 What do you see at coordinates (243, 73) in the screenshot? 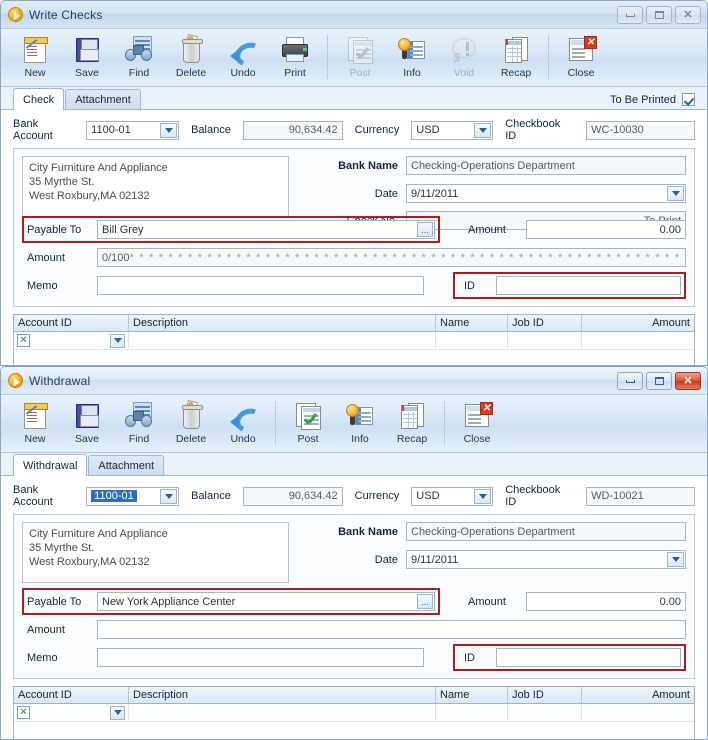
I see `toolbar-undo-label: Undo` at bounding box center [243, 73].